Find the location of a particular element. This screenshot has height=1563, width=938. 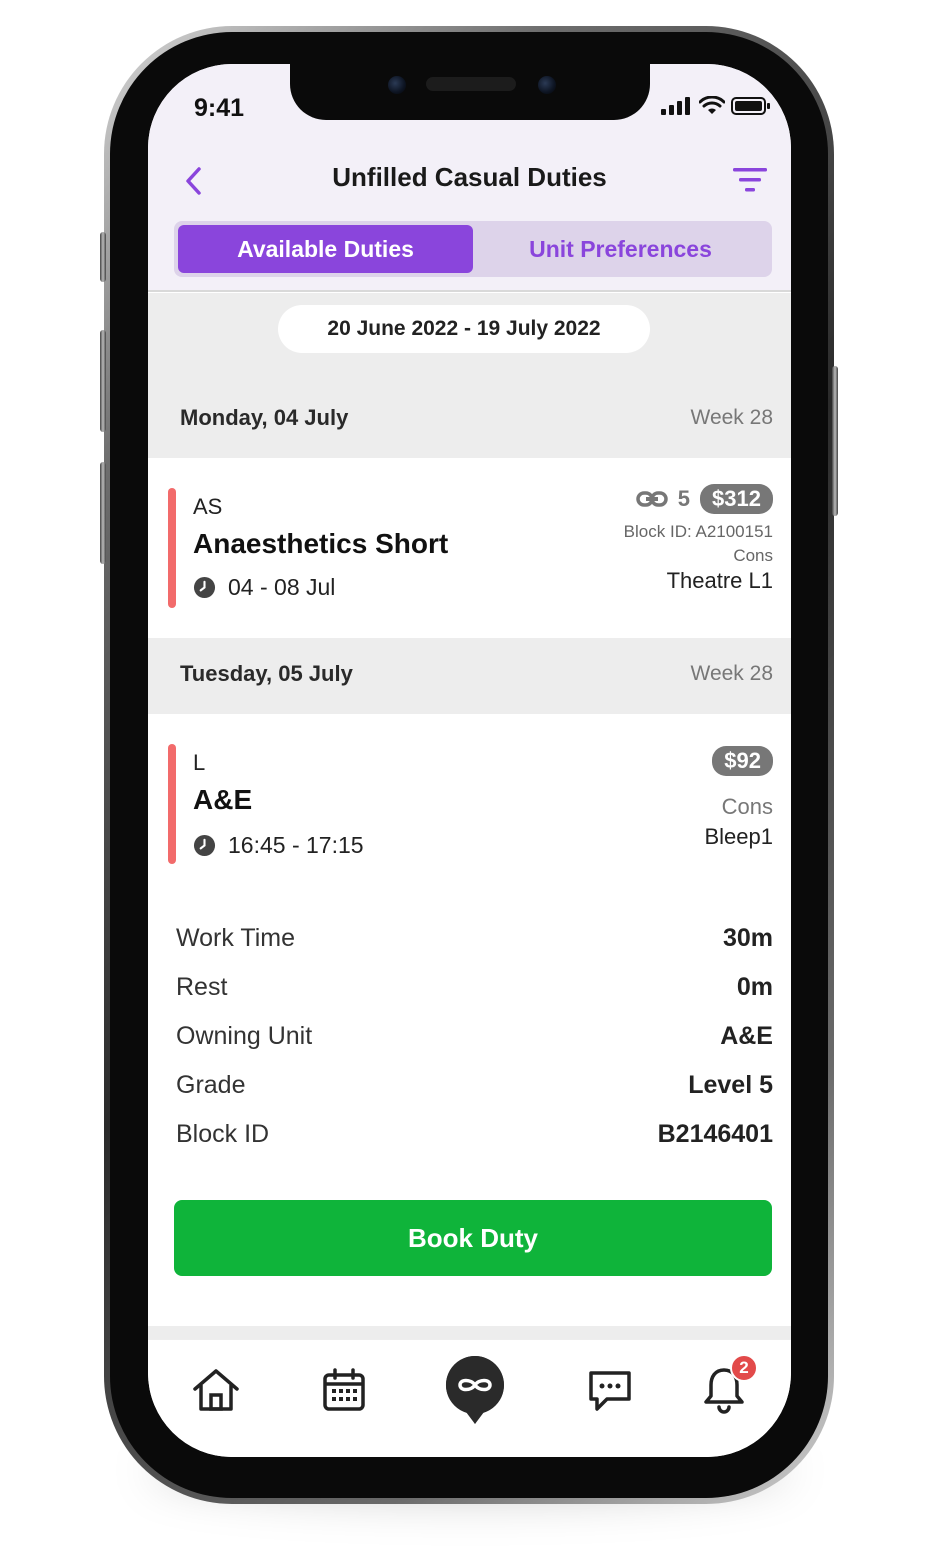

power-button is located at coordinates (835, 441).